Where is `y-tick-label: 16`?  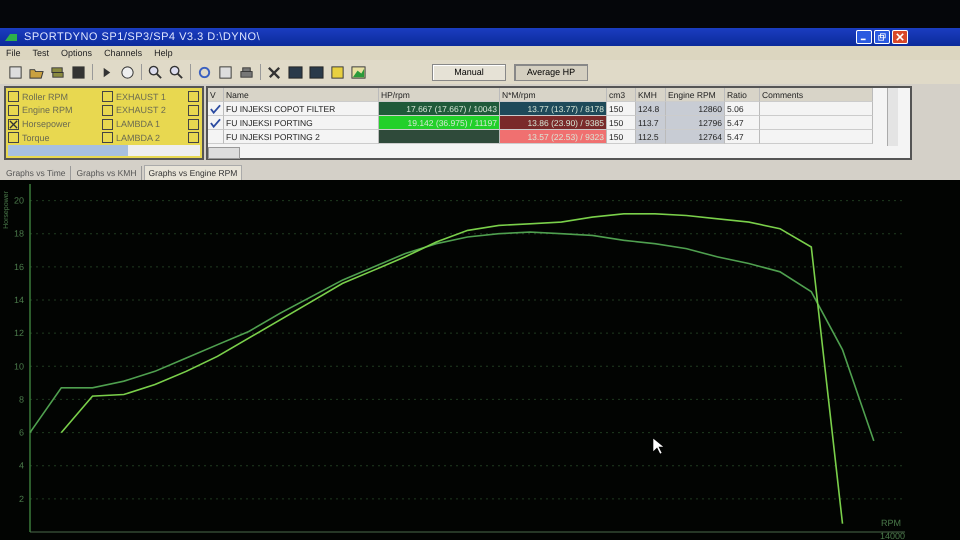
y-tick-label: 16 is located at coordinates (19, 267).